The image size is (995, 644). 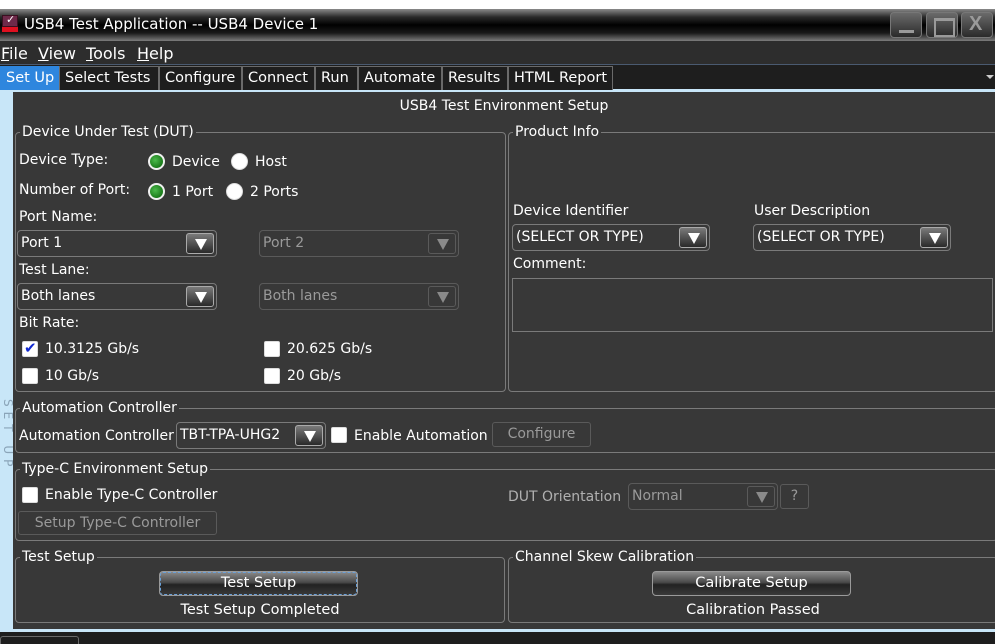 What do you see at coordinates (155, 53) in the screenshot?
I see `menu-help: Help` at bounding box center [155, 53].